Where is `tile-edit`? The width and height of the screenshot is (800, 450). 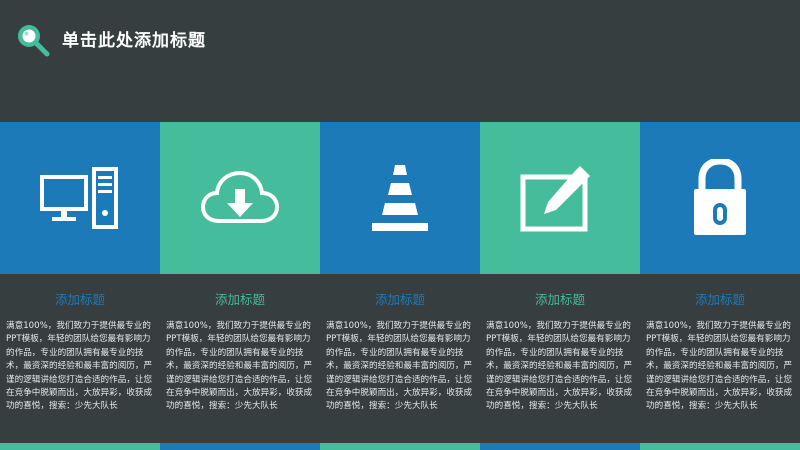
tile-edit is located at coordinates (560, 198).